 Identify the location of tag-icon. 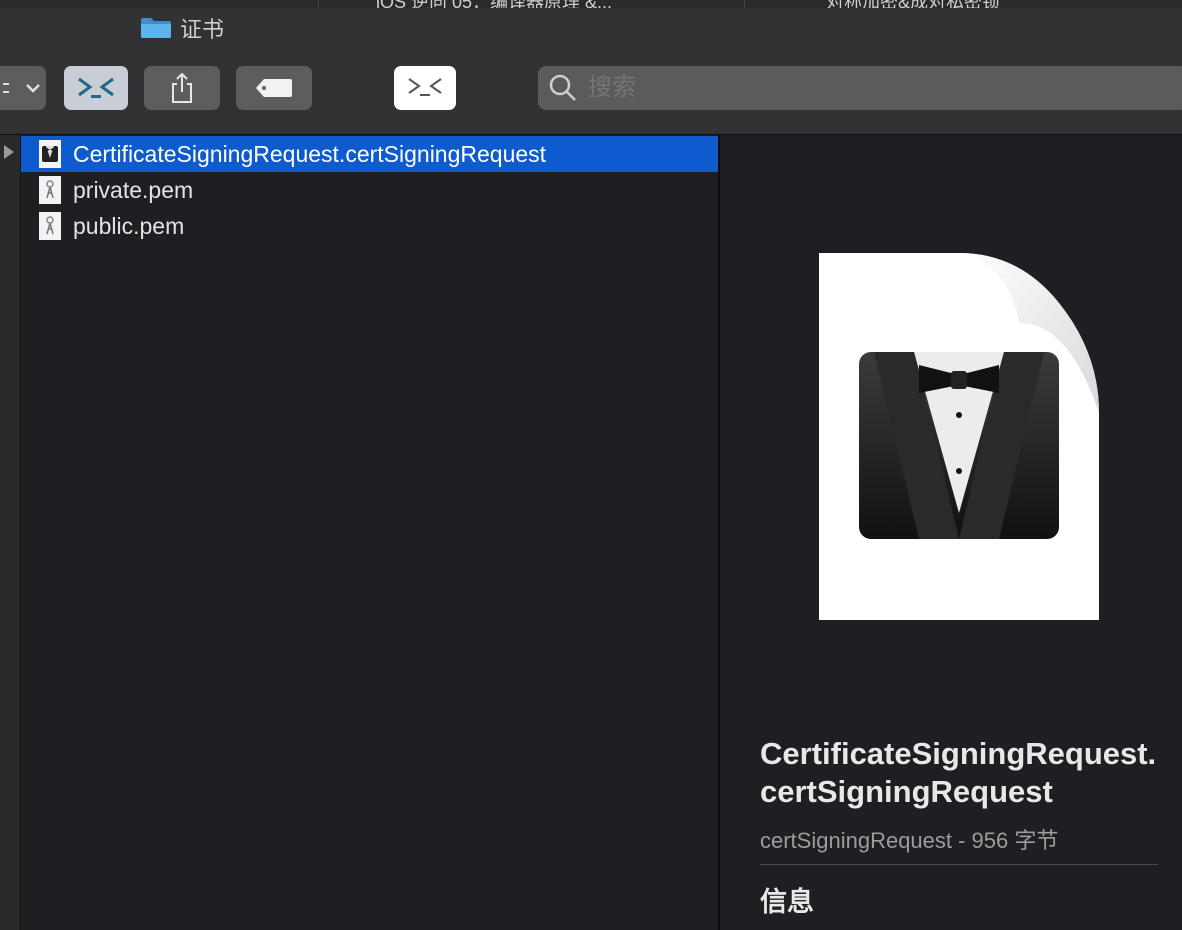
(274, 88).